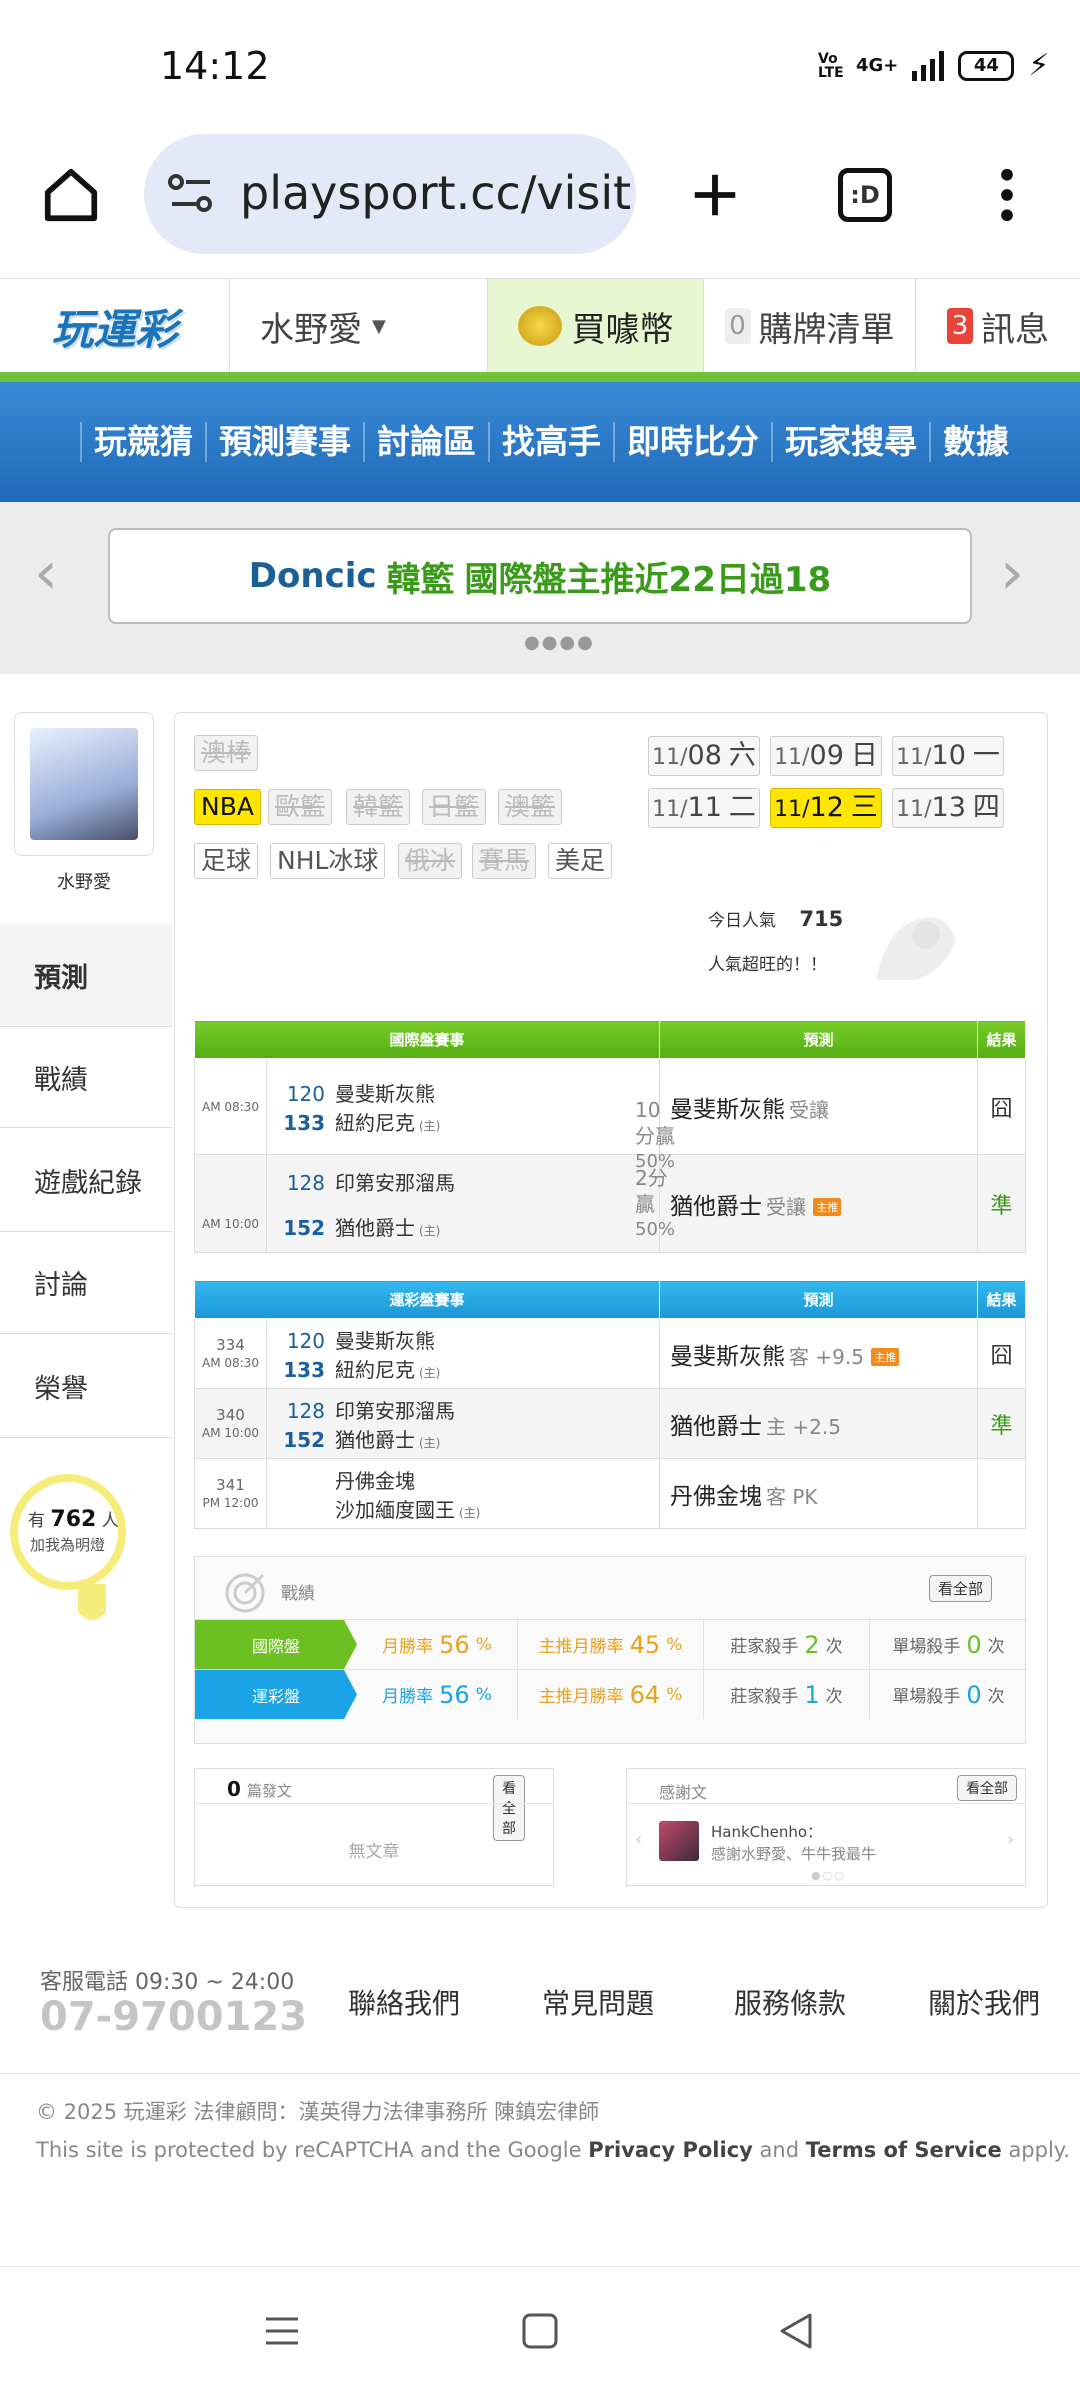 The height and width of the screenshot is (2400, 1080). Describe the element at coordinates (960, 326) in the screenshot. I see `message-count: 3` at that location.